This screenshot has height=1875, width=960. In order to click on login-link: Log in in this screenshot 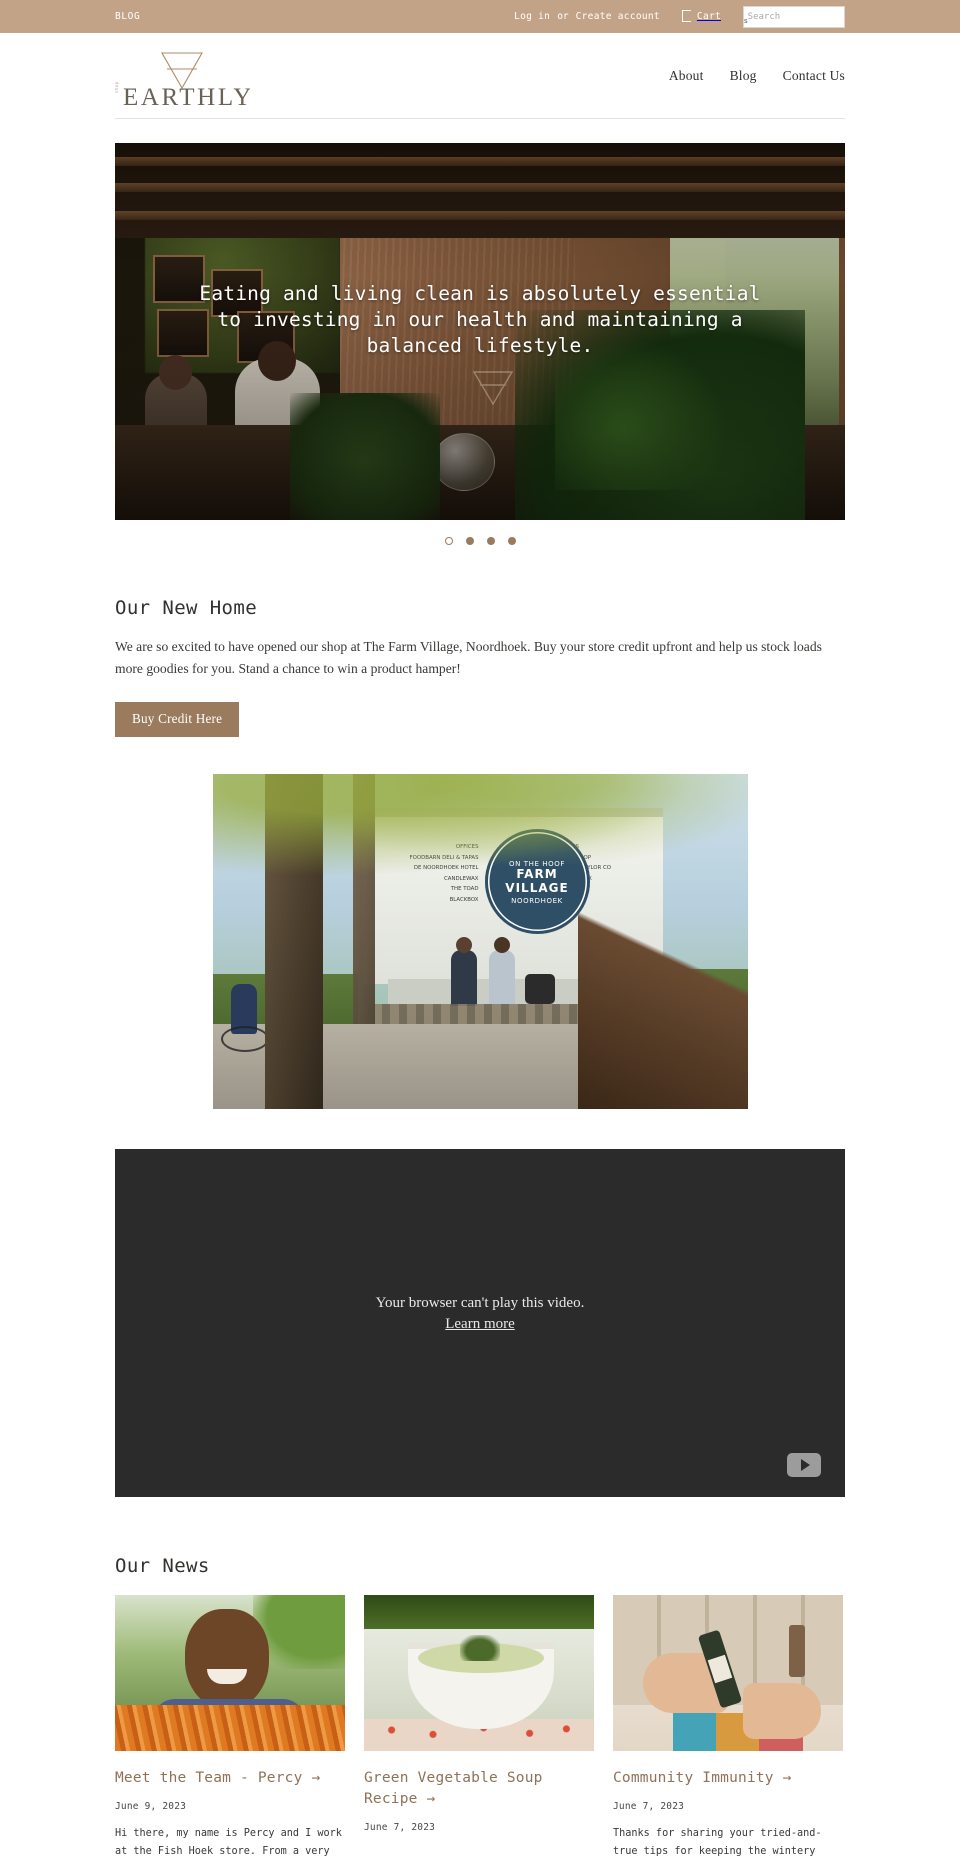, I will do `click(532, 16)`.